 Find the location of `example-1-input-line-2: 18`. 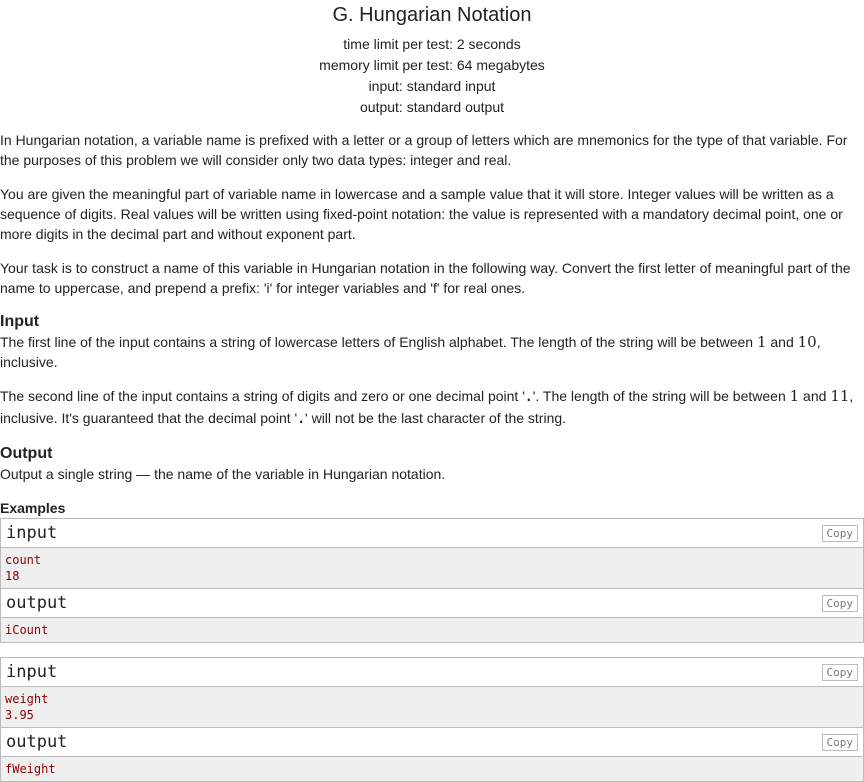

example-1-input-line-2: 18 is located at coordinates (12, 576).